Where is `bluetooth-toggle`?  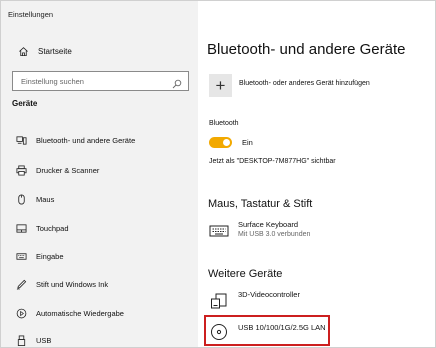 bluetooth-toggle is located at coordinates (220, 142).